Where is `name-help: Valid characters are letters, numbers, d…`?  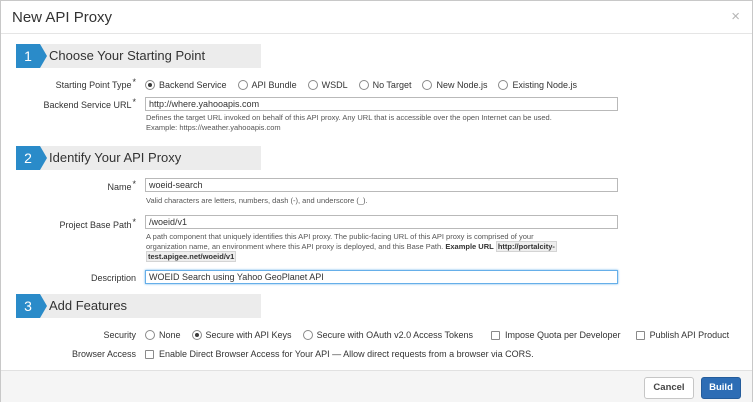 name-help: Valid characters are letters, numbers, d… is located at coordinates (257, 200).